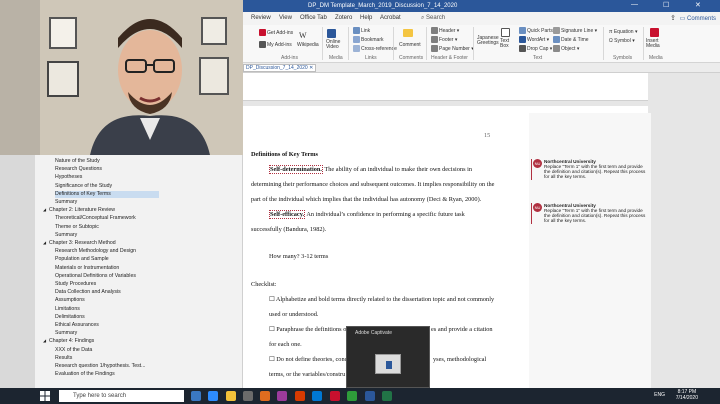 This screenshot has width=720, height=404. I want to click on equation-button: π Equation ▾, so click(623, 32).